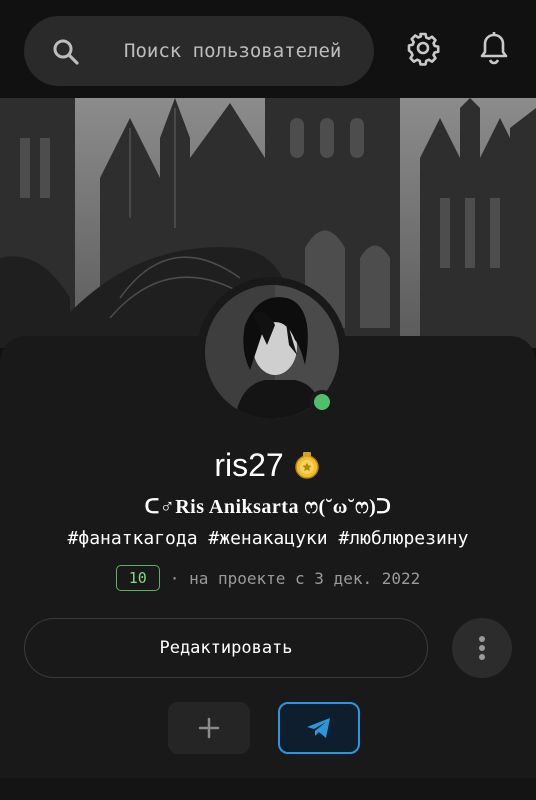 The height and width of the screenshot is (800, 536). I want to click on search-bar, so click(199, 51).